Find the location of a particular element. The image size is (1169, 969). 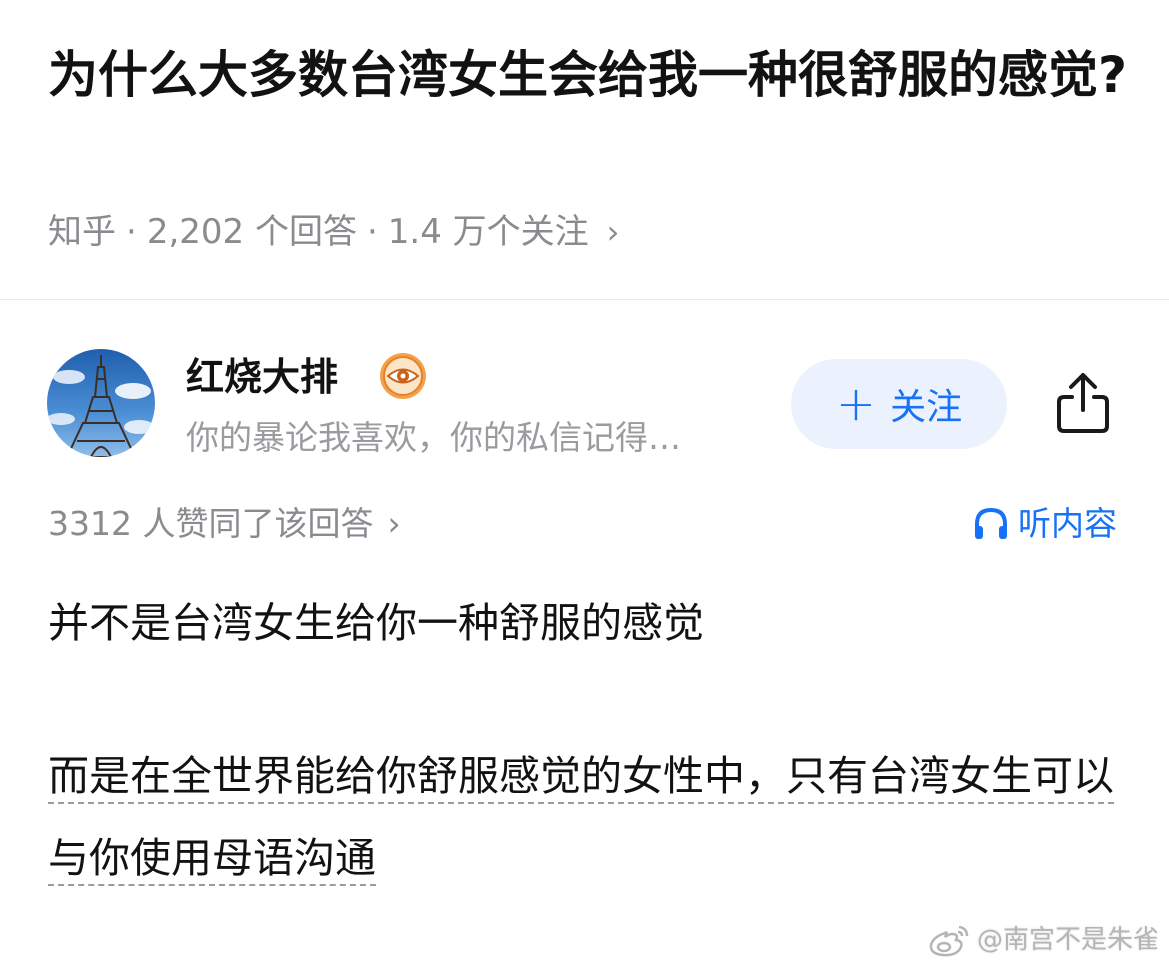

author-name: 红烧大排 is located at coordinates (262, 377).